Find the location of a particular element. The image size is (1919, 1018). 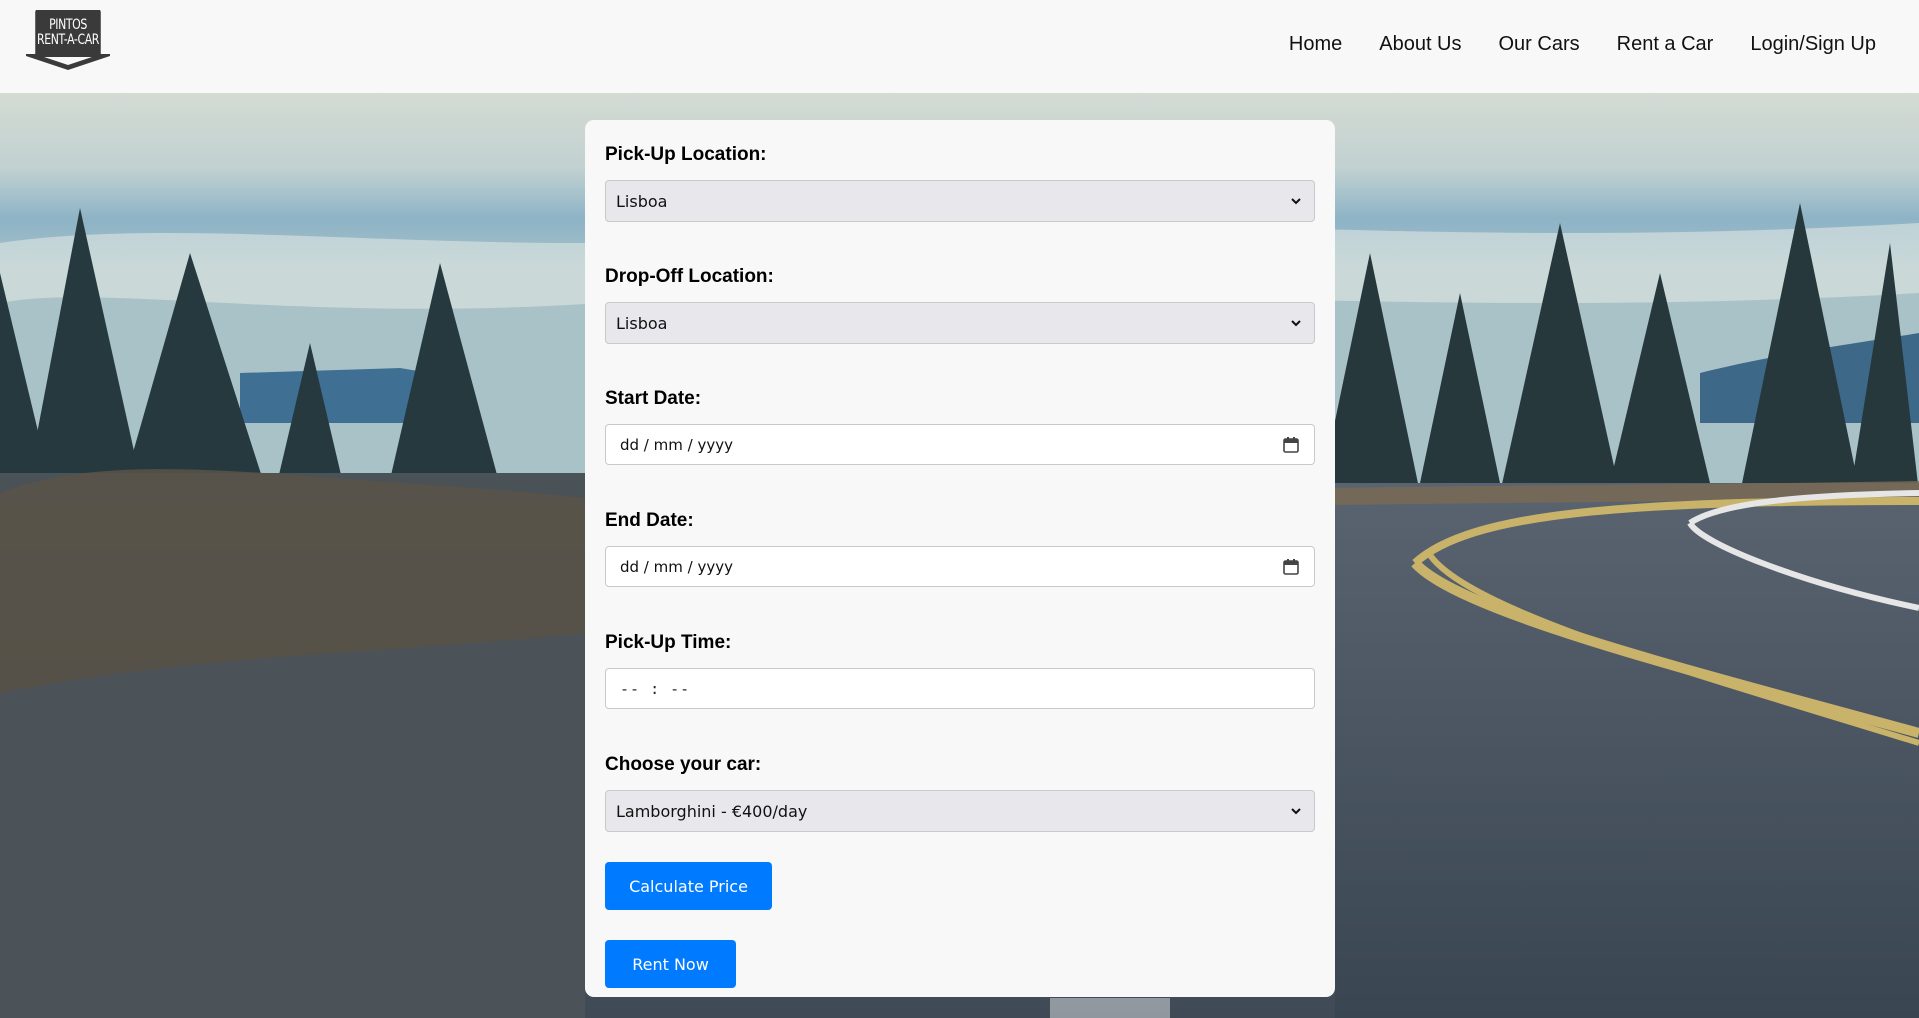

logo-line-2: RENT-A-CAR is located at coordinates (68, 40).